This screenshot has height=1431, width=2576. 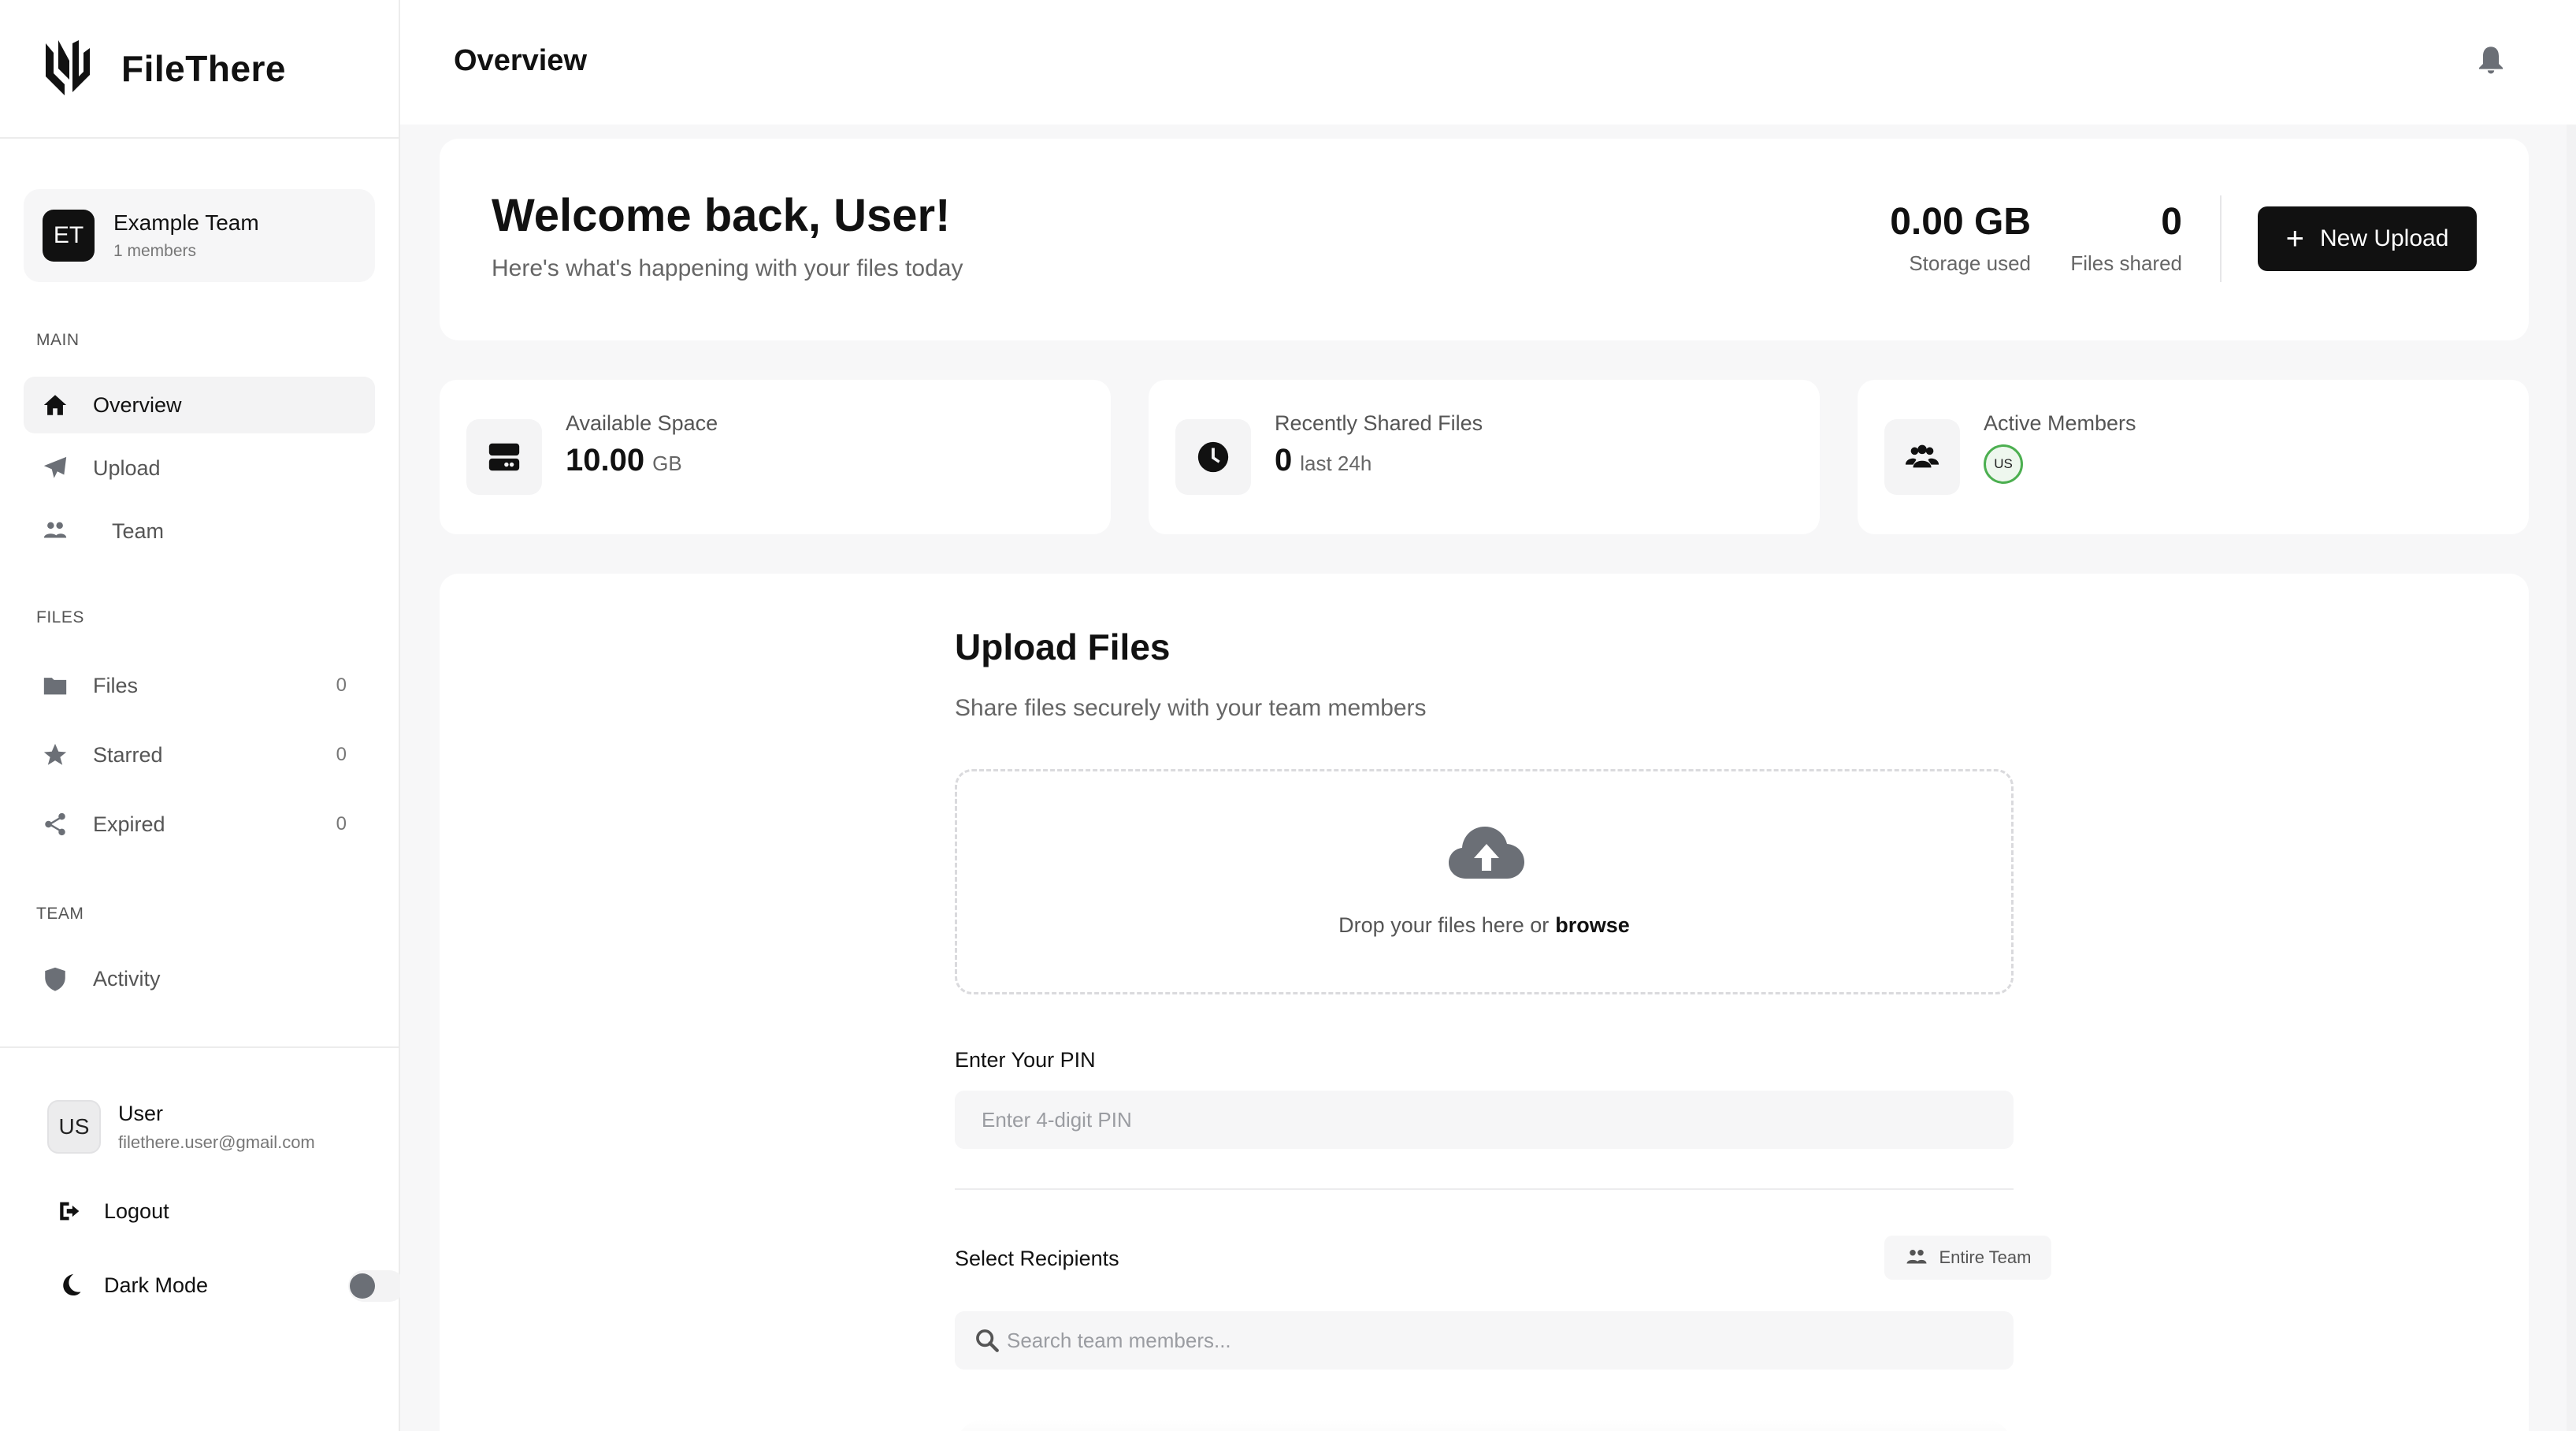 I want to click on cloud-upload-icon, so click(x=1486, y=853).